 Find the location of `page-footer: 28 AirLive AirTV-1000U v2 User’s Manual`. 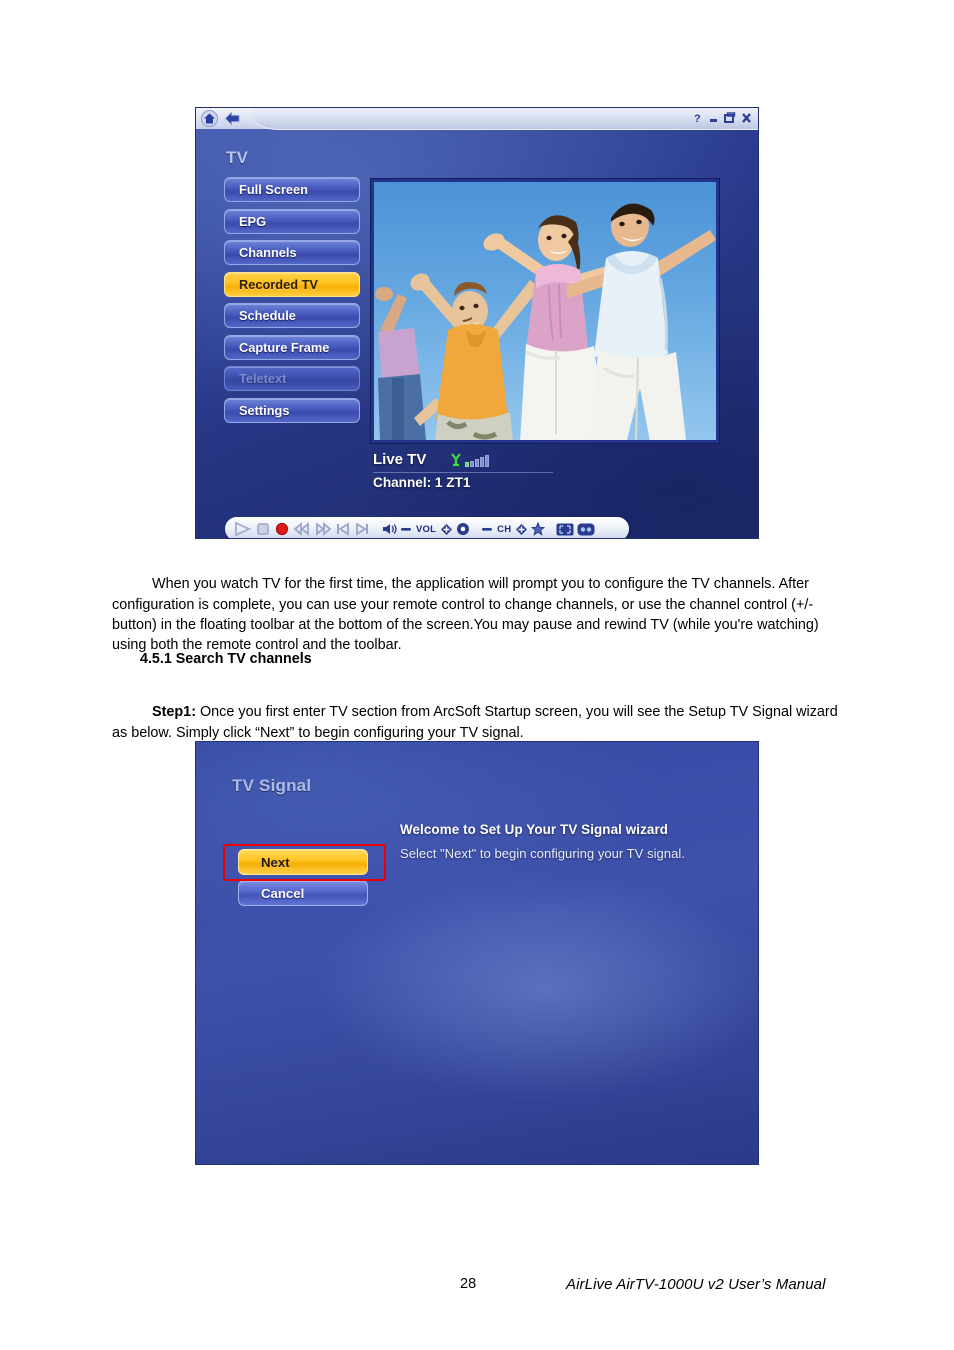

page-footer: 28 AirLive AirTV-1000U v2 User’s Manual is located at coordinates (477, 1287).